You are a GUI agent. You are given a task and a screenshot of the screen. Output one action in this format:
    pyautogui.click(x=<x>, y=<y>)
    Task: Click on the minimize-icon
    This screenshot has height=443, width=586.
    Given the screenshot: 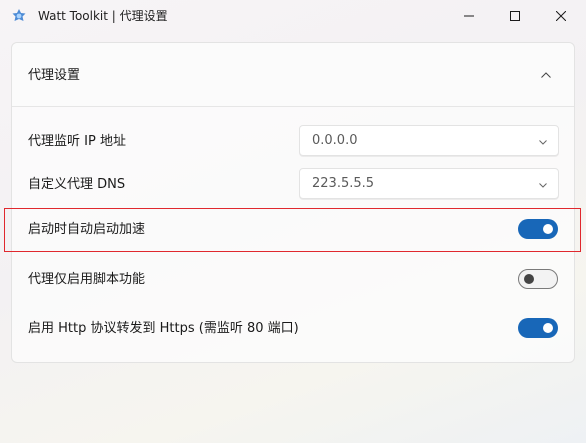 What is the action you would take?
    pyautogui.click(x=469, y=16)
    